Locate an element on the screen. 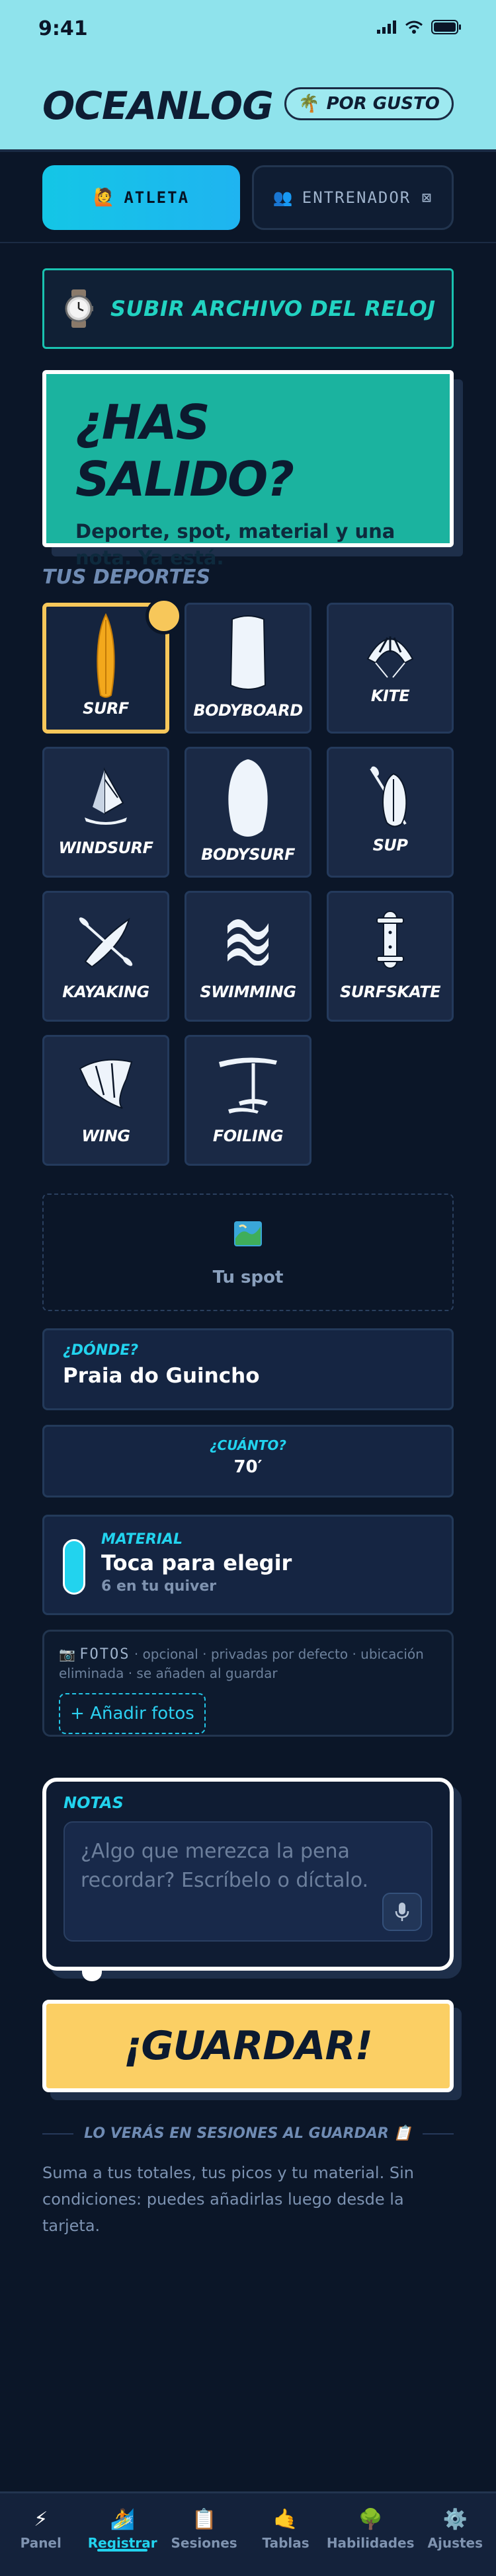  duration-field: ¿CUÁNTO? 70′ is located at coordinates (248, 1461).